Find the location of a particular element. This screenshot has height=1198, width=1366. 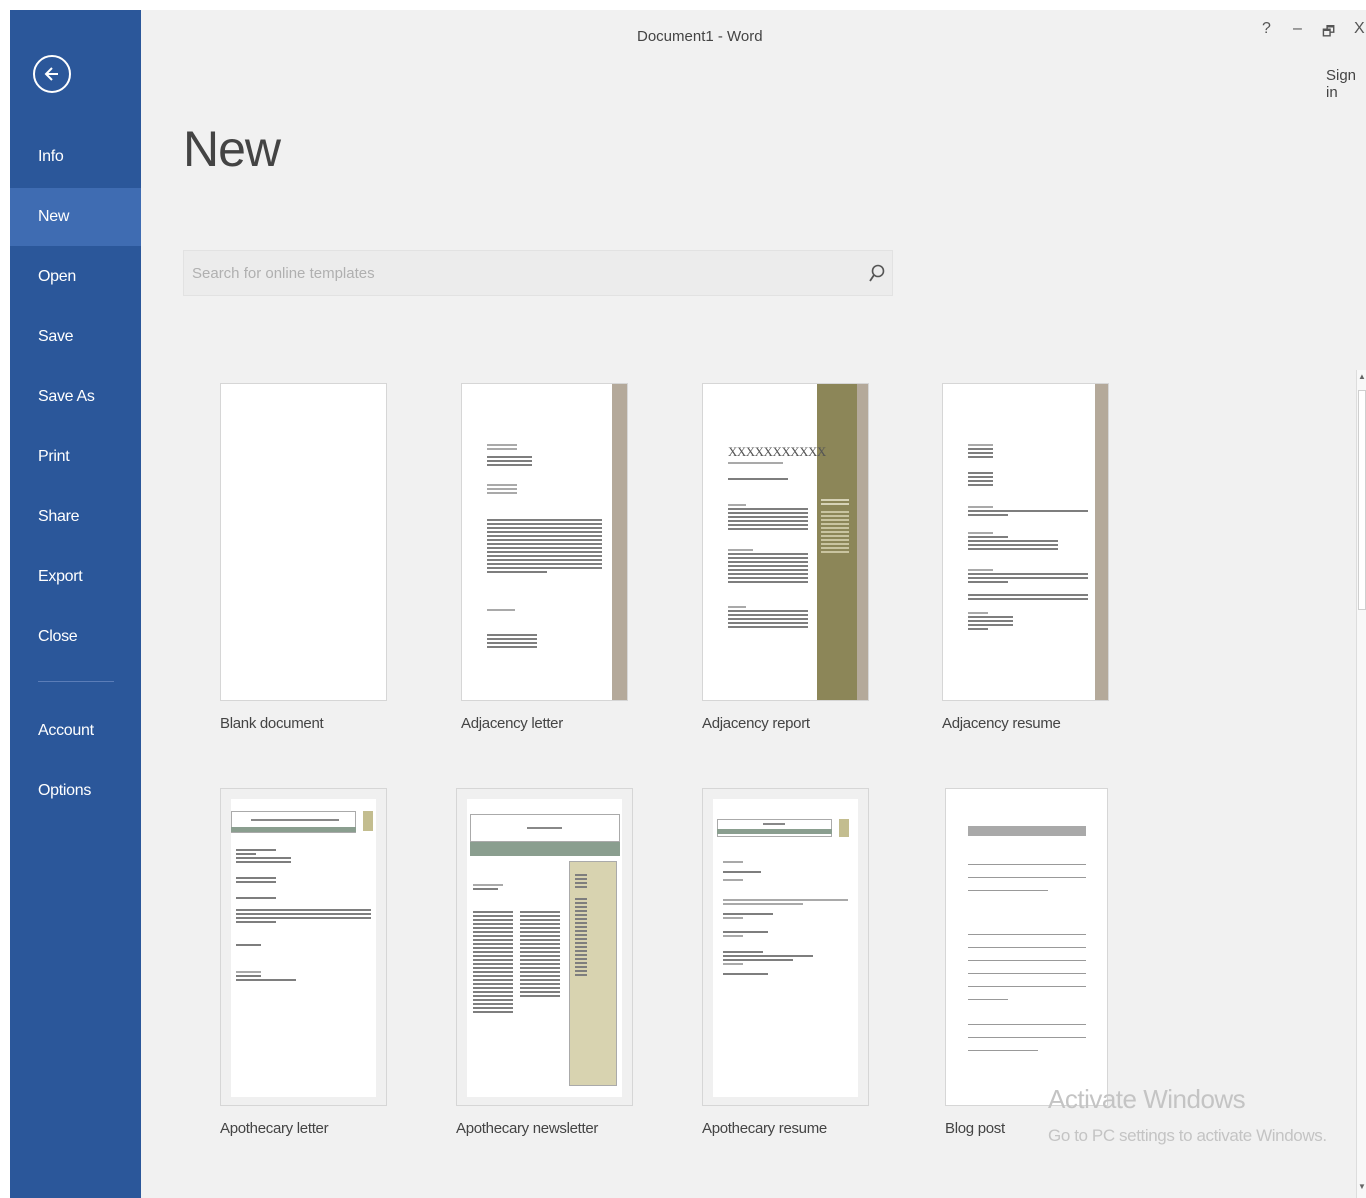

activate-windows-subtitle: Go to PC settings to activate Windows. is located at coordinates (1187, 1135).